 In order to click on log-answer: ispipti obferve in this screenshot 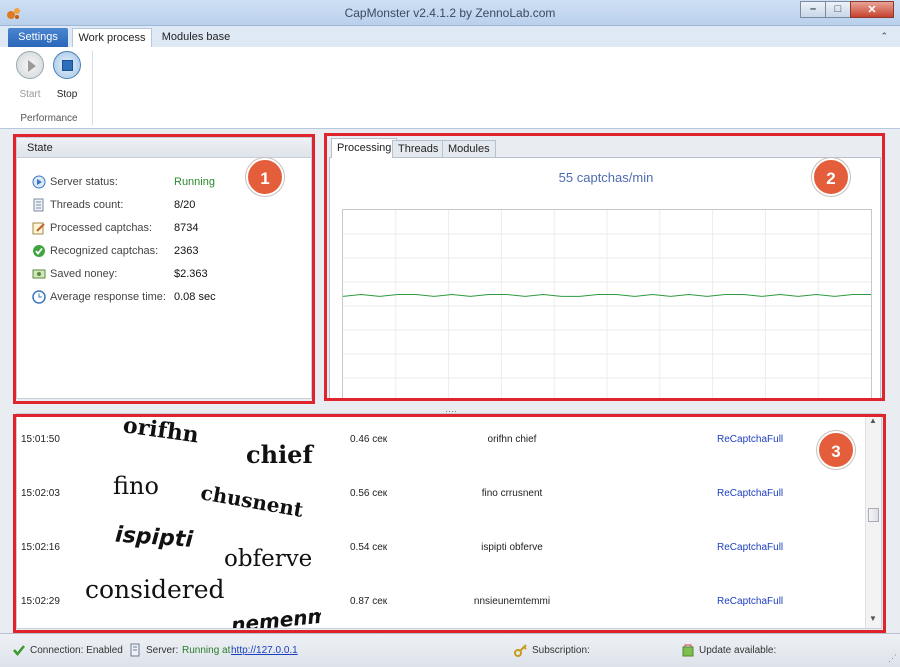, I will do `click(512, 547)`.